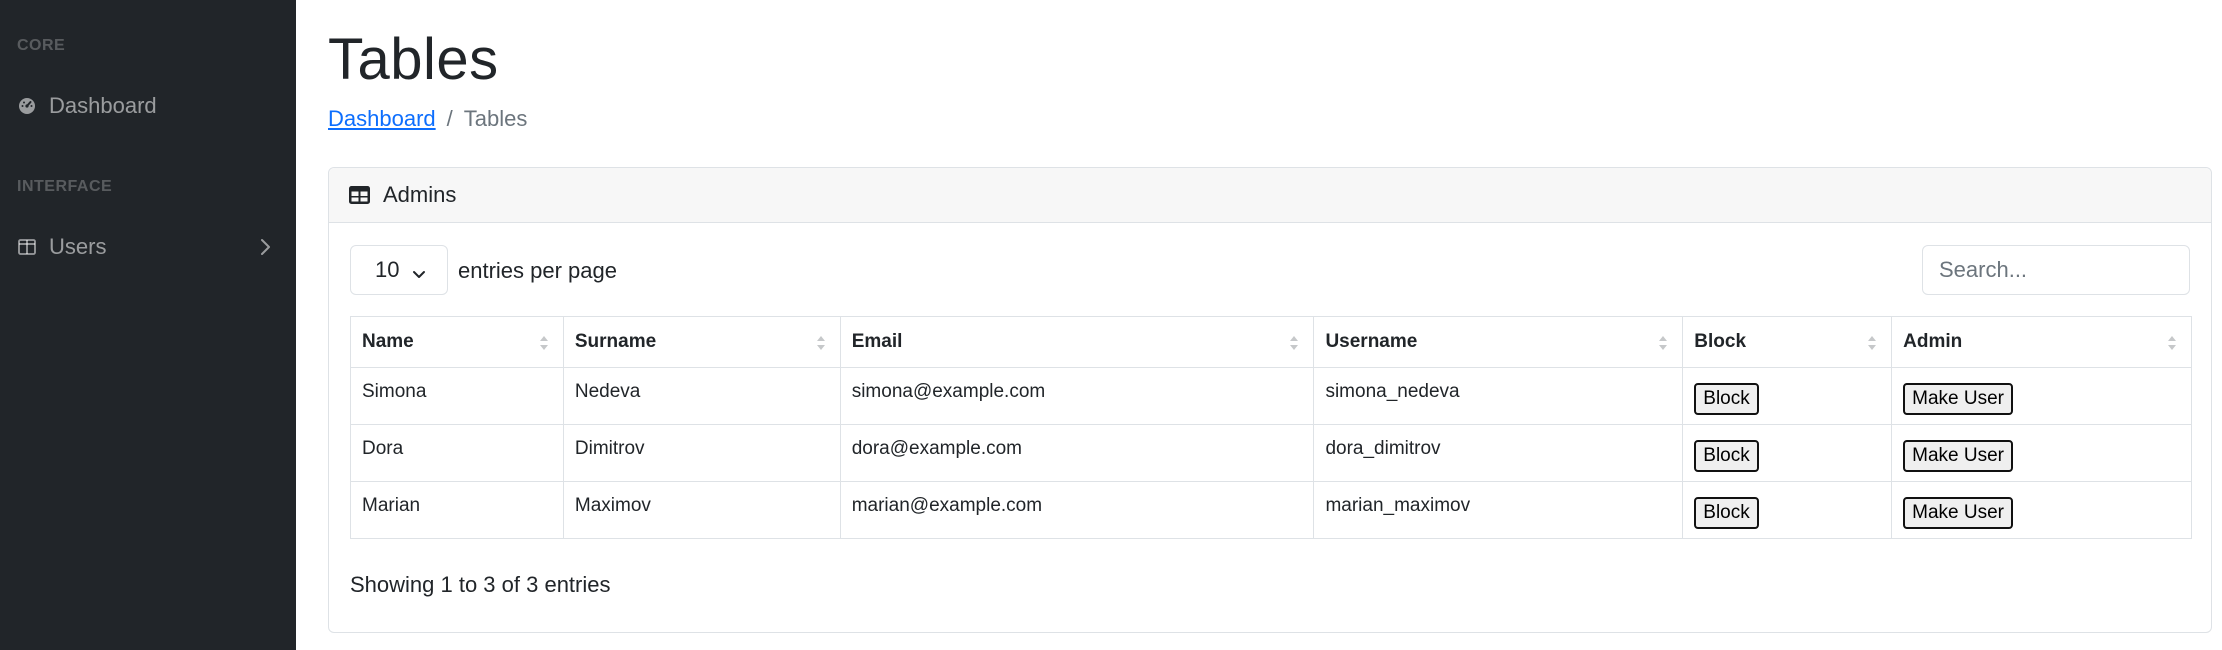 The width and height of the screenshot is (2222, 650). What do you see at coordinates (1270, 195) in the screenshot?
I see `card-header: Admins` at bounding box center [1270, 195].